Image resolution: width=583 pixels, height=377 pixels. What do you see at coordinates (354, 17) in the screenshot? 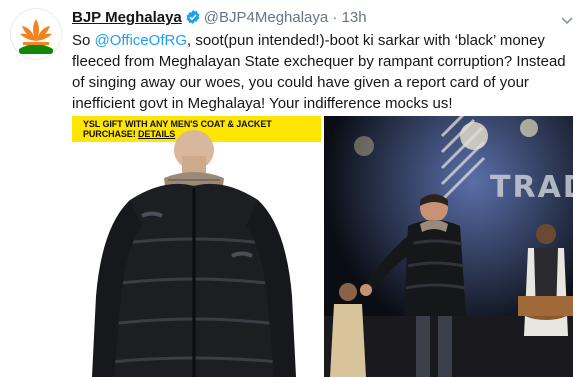
I see `tweet-timestamp: 13h` at bounding box center [354, 17].